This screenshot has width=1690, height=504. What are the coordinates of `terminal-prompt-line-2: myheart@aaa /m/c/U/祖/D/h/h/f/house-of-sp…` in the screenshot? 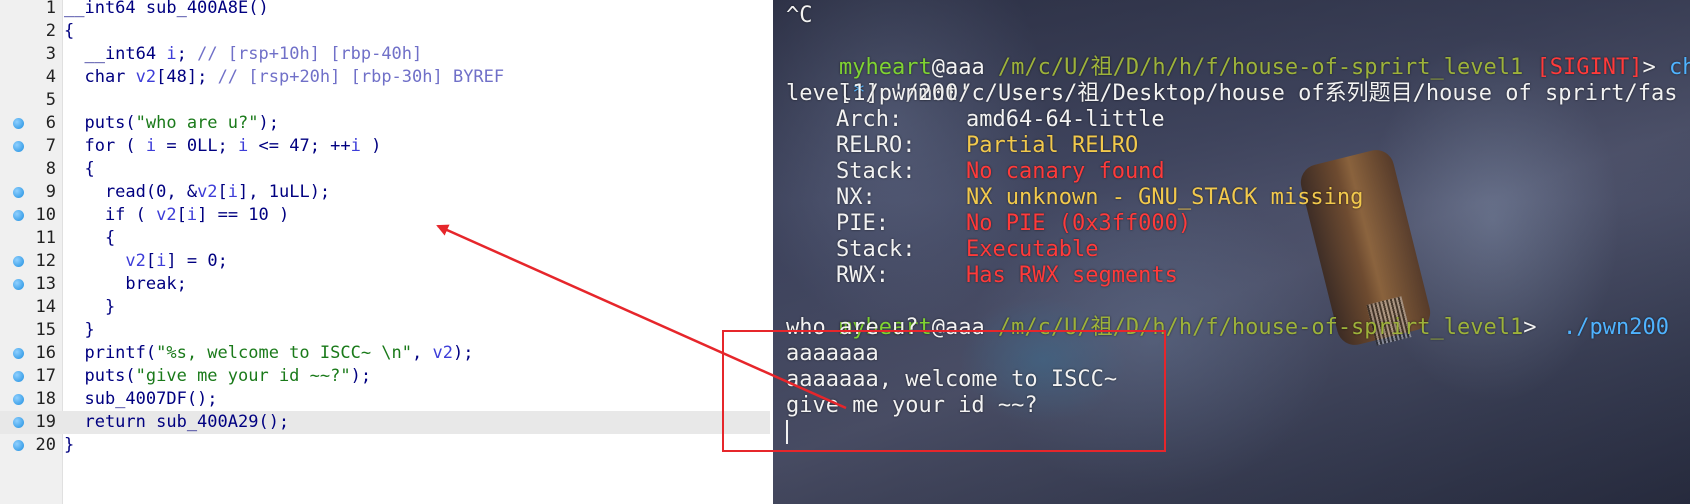 It's located at (1227, 314).